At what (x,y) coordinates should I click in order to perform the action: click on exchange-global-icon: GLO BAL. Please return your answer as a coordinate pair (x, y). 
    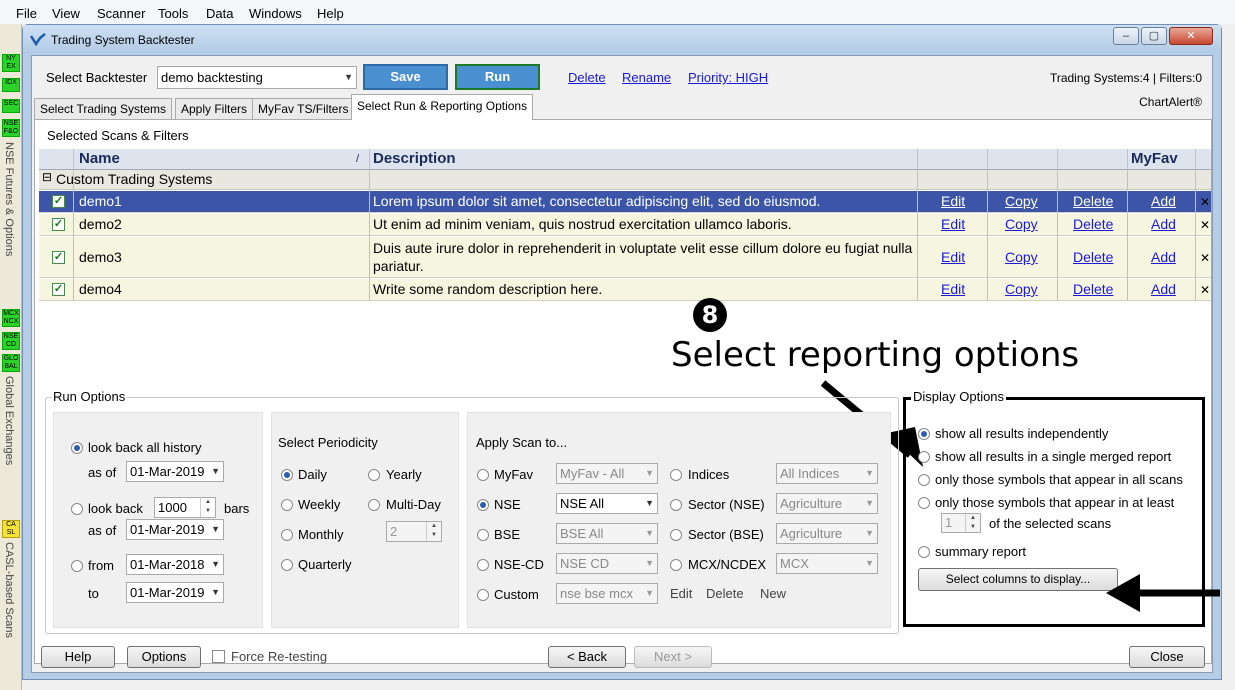
    Looking at the image, I should click on (11, 363).